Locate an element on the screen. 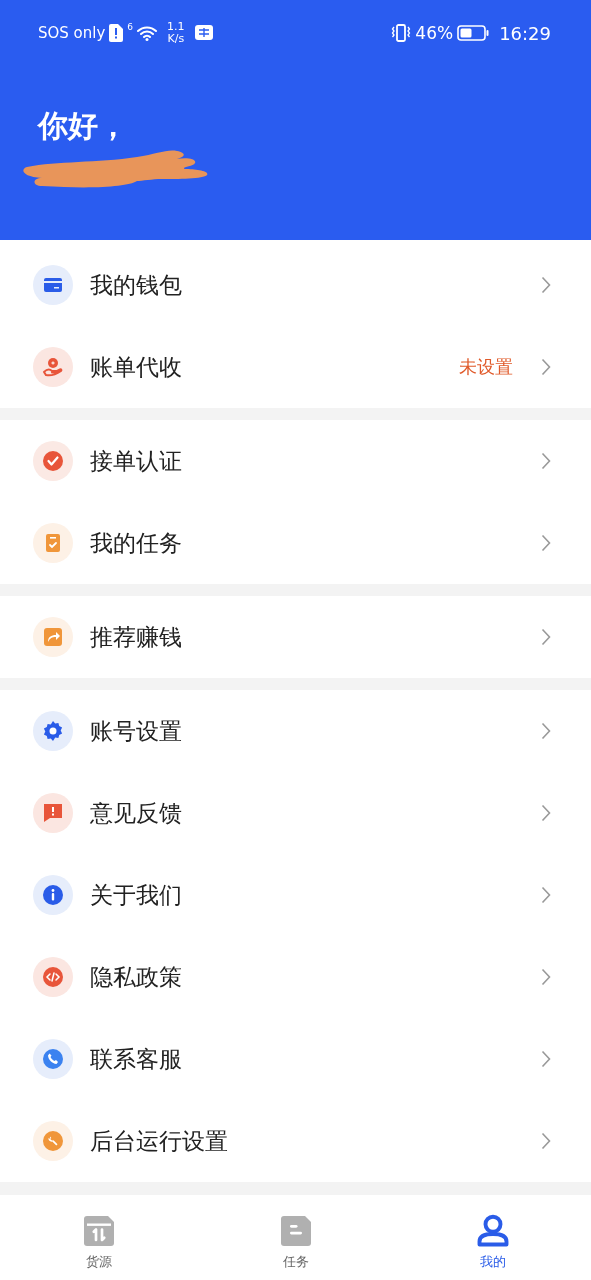  menu-item: 接单认证 is located at coordinates (295, 461).